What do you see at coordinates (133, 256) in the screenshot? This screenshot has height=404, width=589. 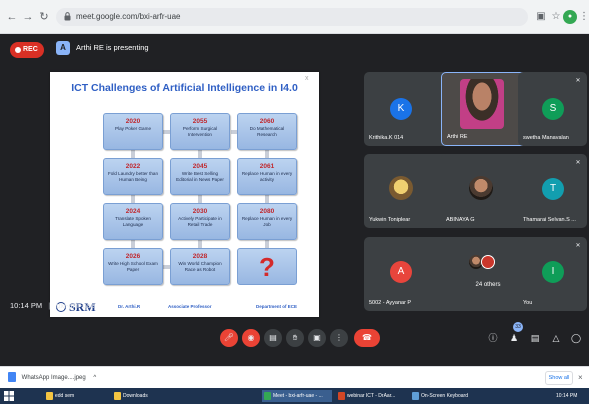 I see `card-year: 2026` at bounding box center [133, 256].